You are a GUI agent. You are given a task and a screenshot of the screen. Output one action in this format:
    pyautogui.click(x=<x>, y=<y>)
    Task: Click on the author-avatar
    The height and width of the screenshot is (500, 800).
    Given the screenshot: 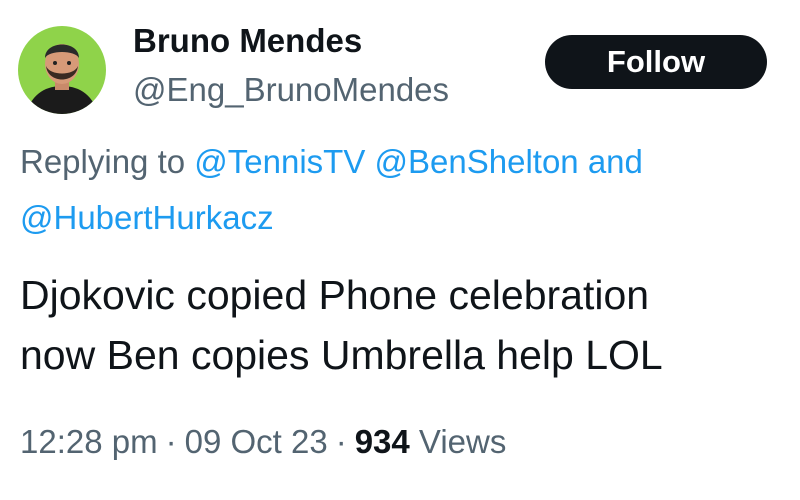 What is the action you would take?
    pyautogui.click(x=62, y=70)
    